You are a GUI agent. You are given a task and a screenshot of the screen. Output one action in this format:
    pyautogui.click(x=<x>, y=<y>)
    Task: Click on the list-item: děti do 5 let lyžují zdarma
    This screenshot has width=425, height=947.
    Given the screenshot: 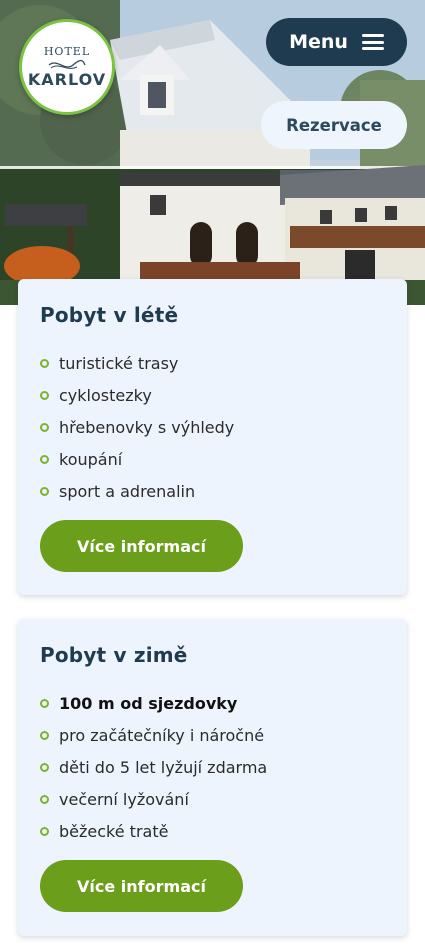 What is the action you would take?
    pyautogui.click(x=153, y=768)
    